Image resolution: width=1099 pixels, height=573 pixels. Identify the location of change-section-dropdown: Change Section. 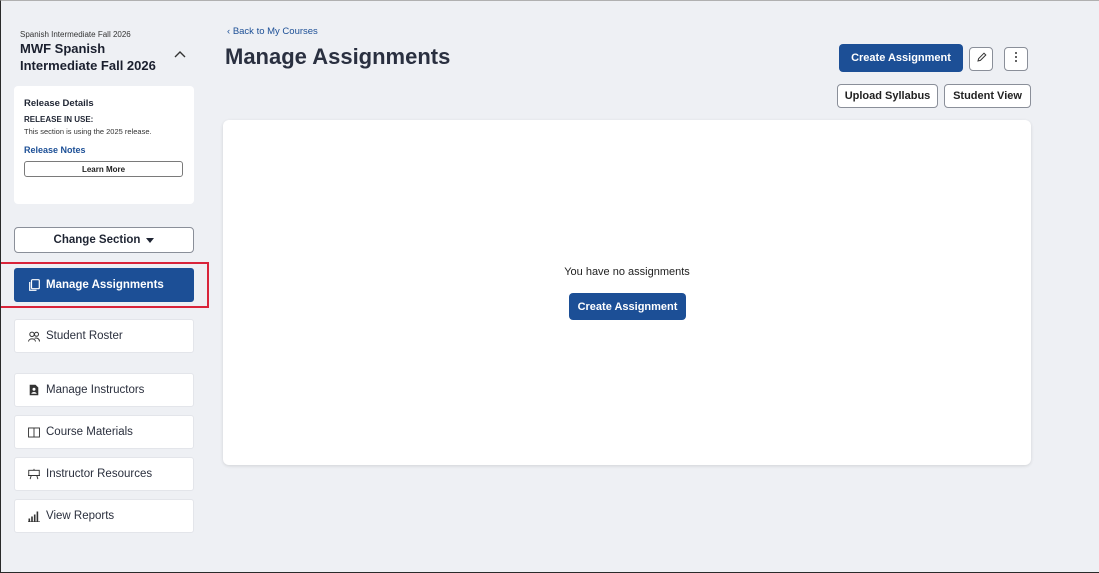
(104, 240).